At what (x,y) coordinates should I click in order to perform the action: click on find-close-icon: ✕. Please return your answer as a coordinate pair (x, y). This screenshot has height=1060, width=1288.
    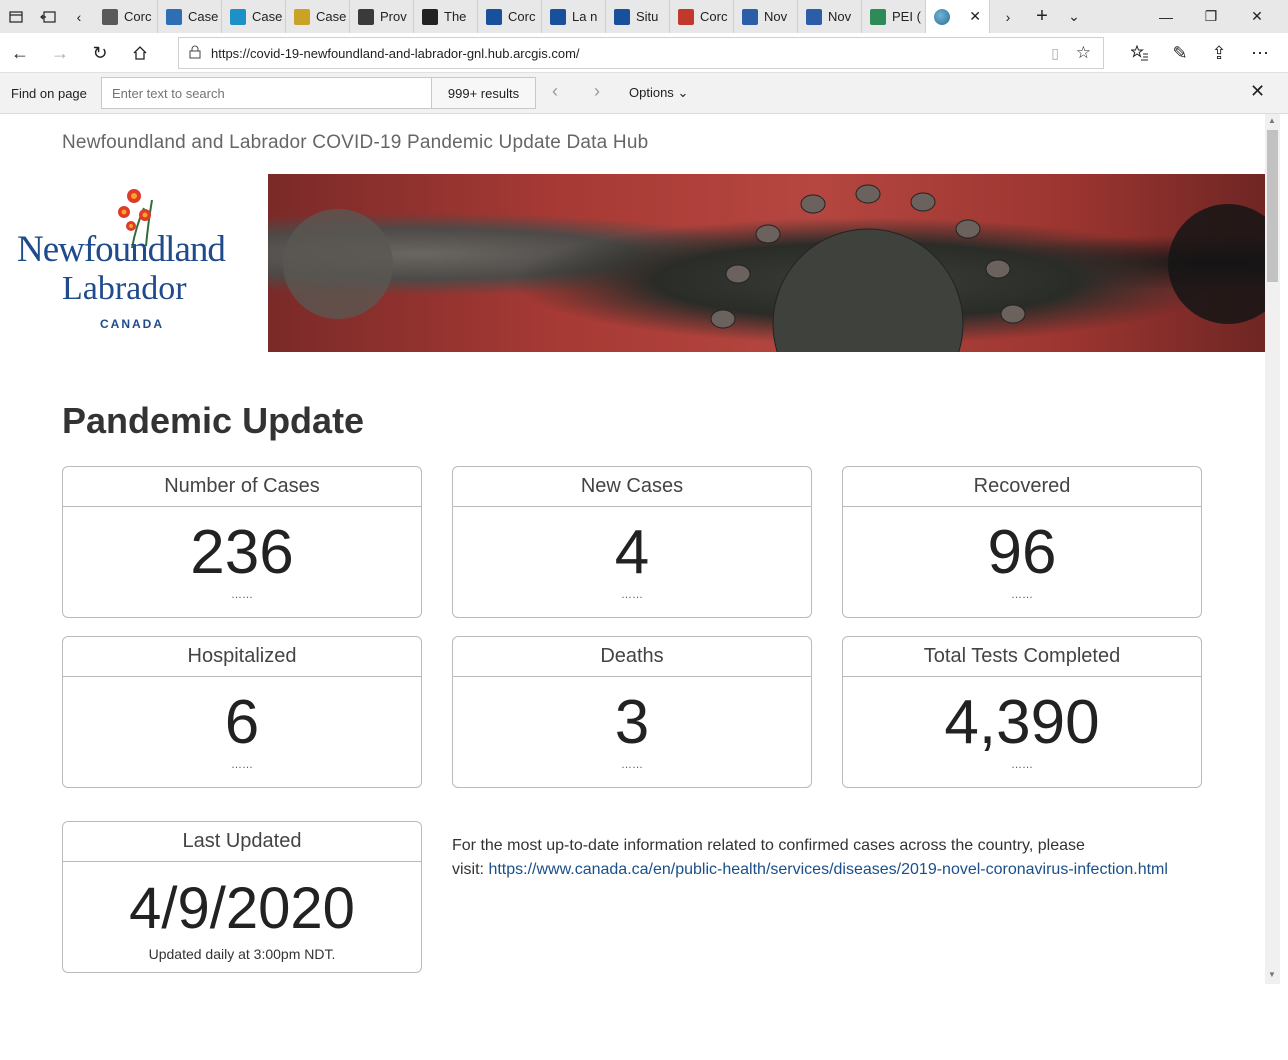
    Looking at the image, I should click on (1257, 91).